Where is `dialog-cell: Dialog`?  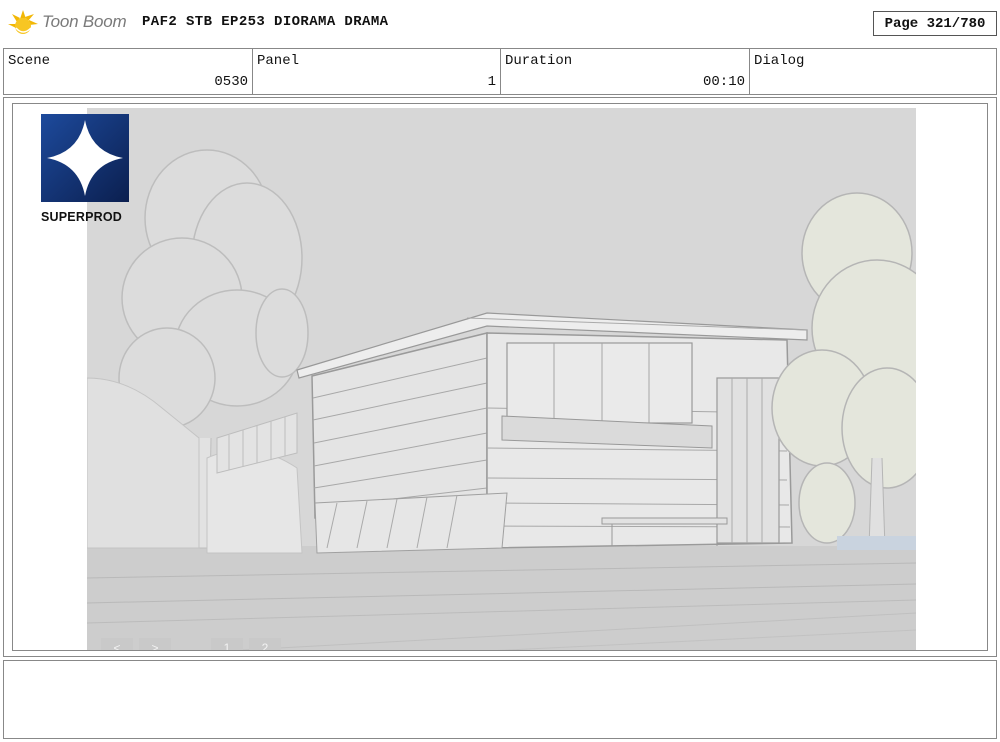
dialog-cell: Dialog is located at coordinates (873, 71).